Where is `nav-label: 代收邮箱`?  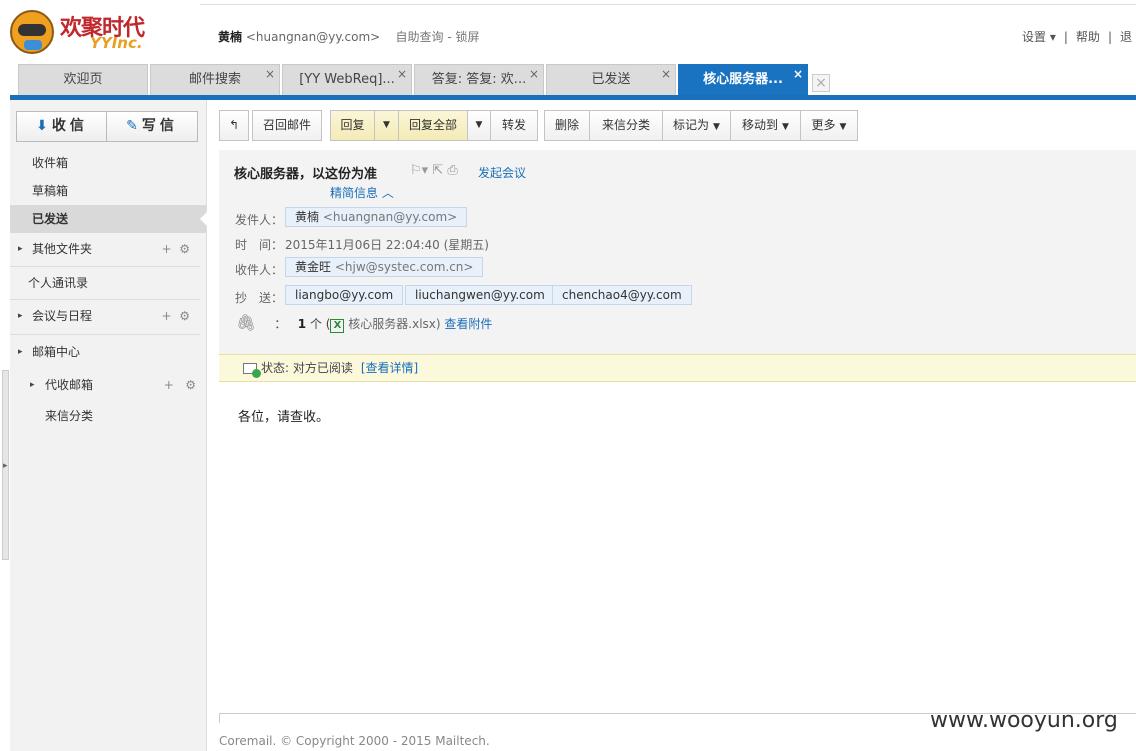
nav-label: 代收邮箱 is located at coordinates (69, 385).